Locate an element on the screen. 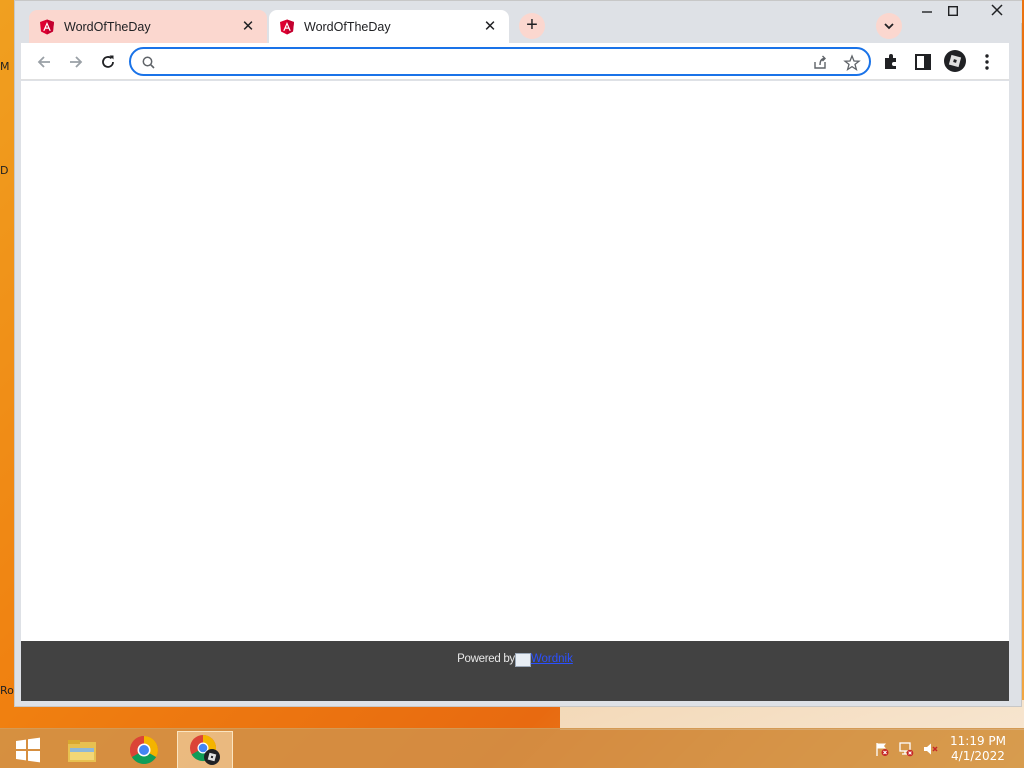  network-icon is located at coordinates (906, 749).